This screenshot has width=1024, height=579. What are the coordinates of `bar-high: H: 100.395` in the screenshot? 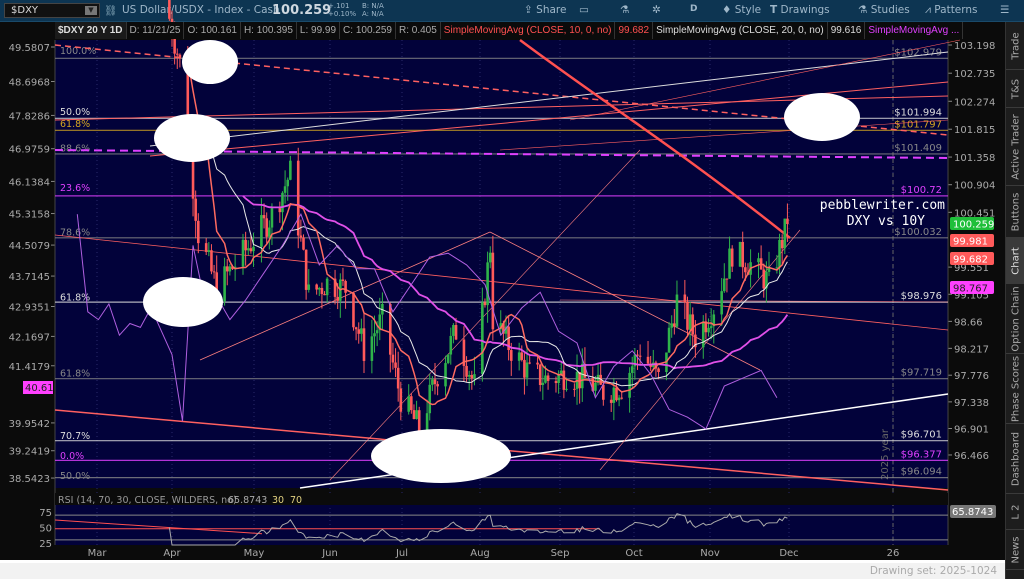 It's located at (269, 30).